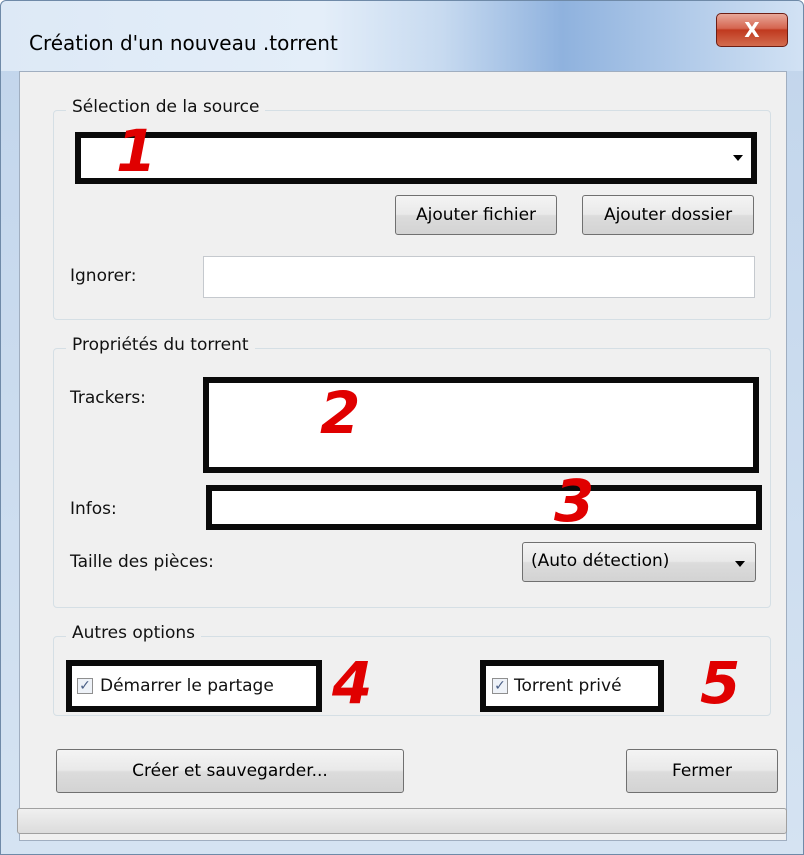 This screenshot has height=855, width=804. What do you see at coordinates (187, 686) in the screenshot?
I see `start-seeding-label: Démarrer le partage` at bounding box center [187, 686].